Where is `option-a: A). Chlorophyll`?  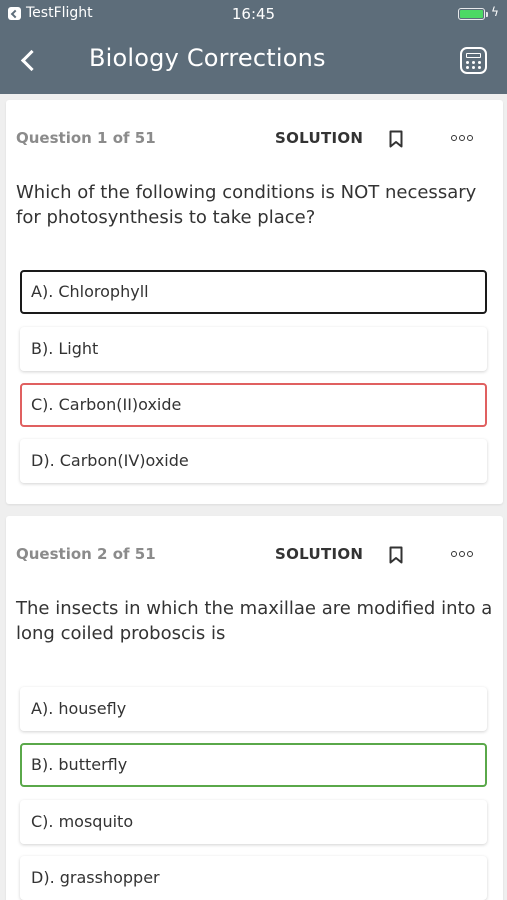
option-a: A). Chlorophyll is located at coordinates (253, 292).